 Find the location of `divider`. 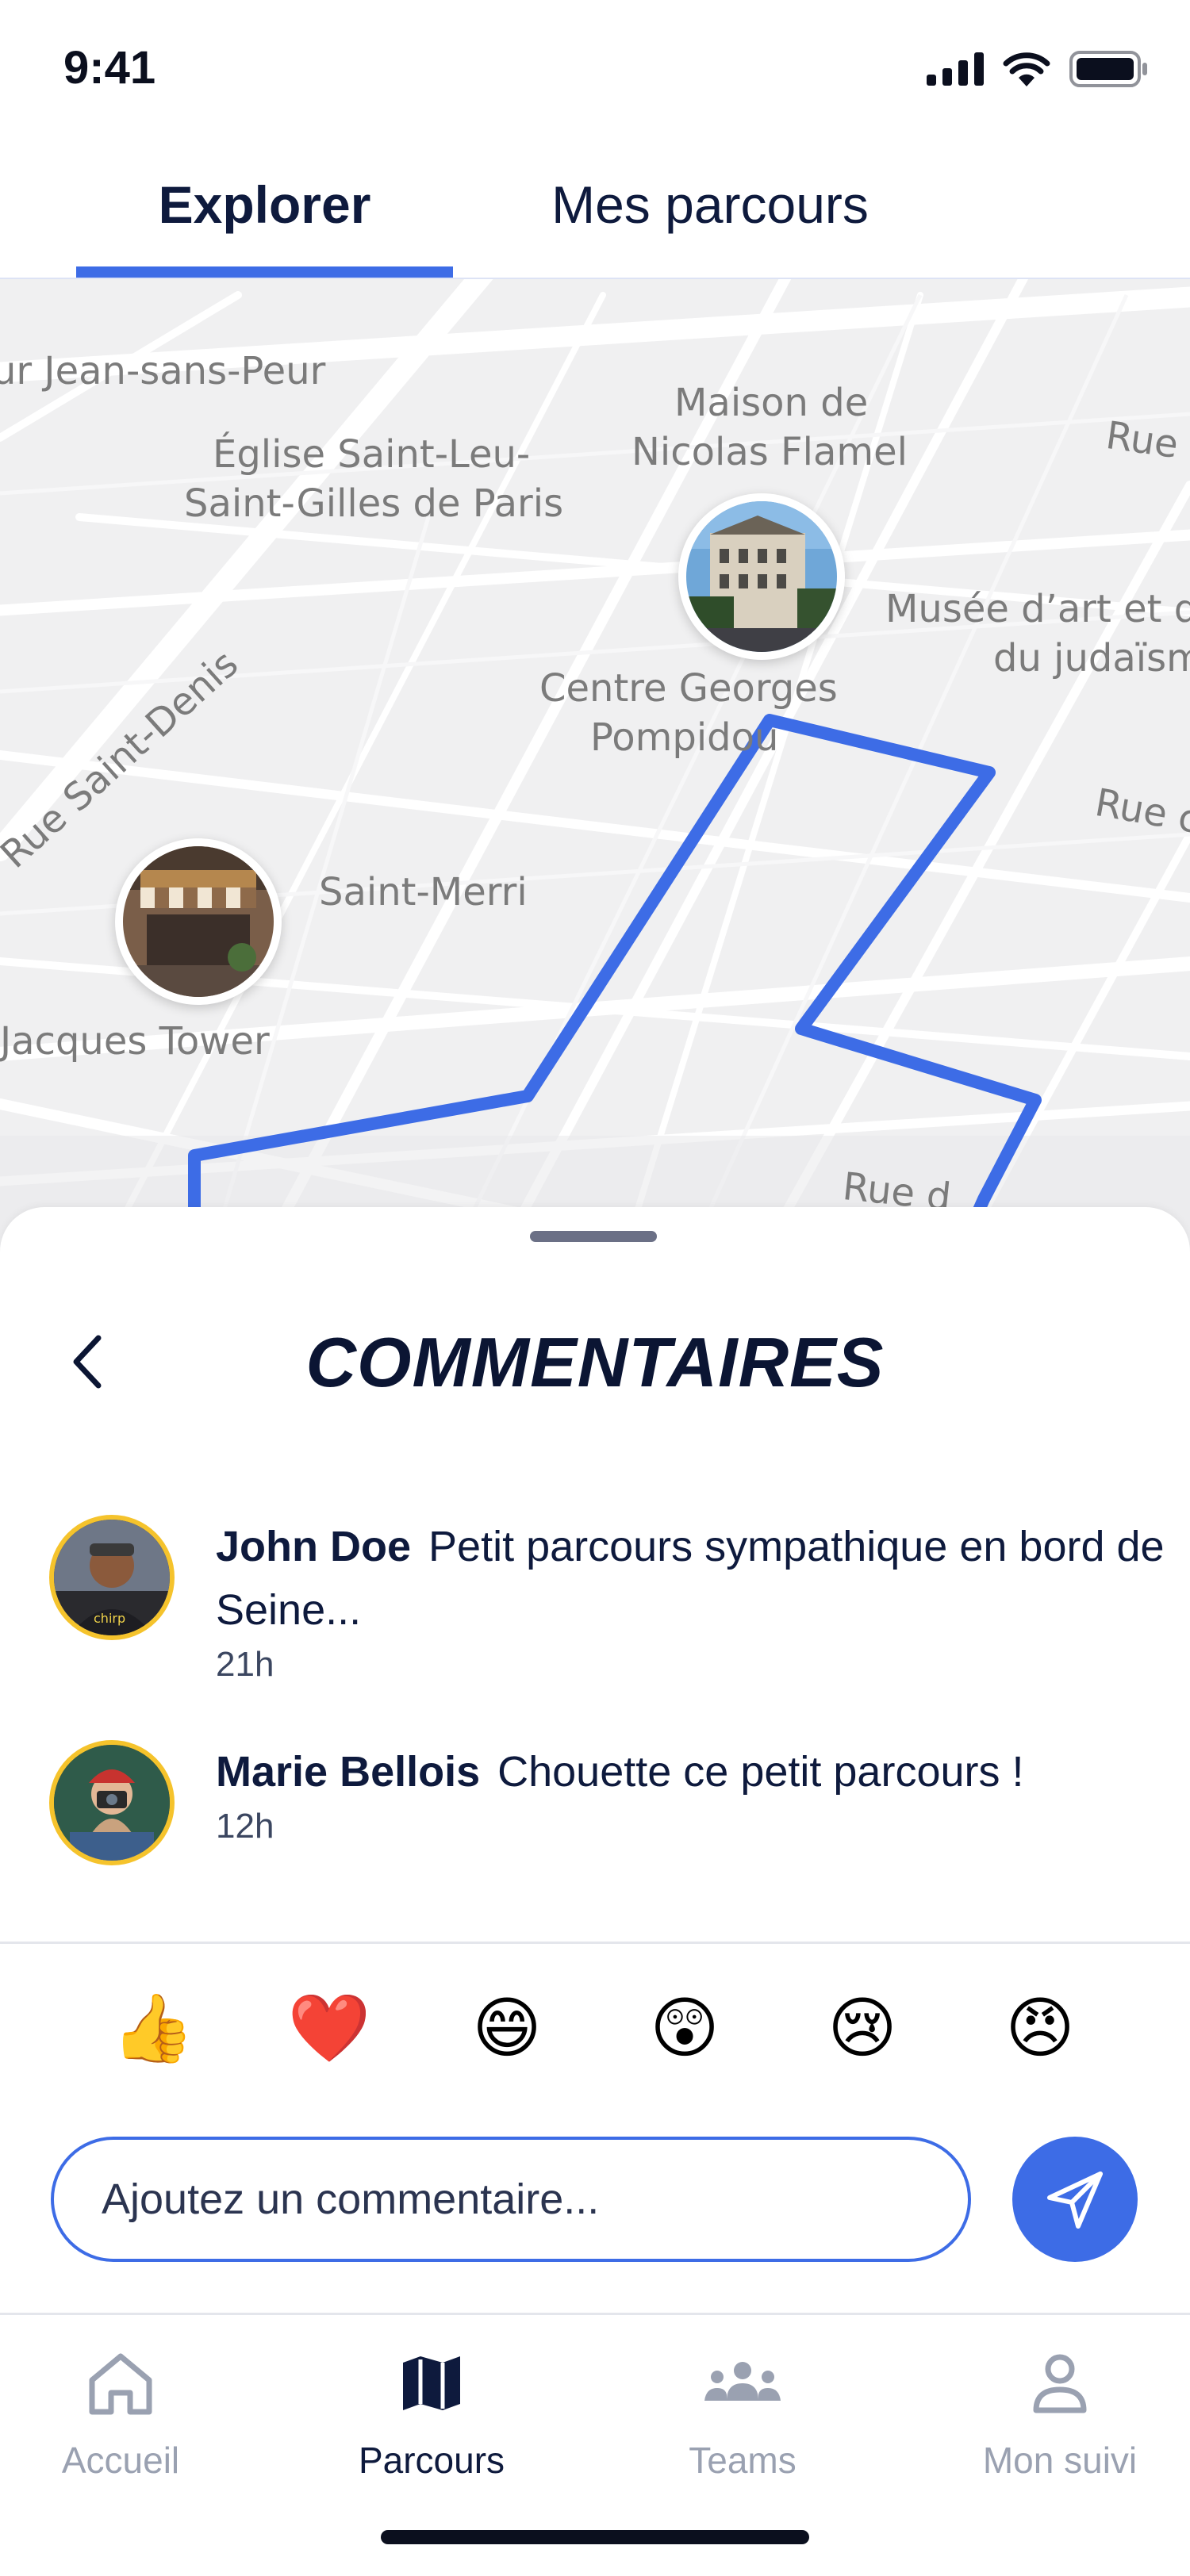

divider is located at coordinates (595, 1943).